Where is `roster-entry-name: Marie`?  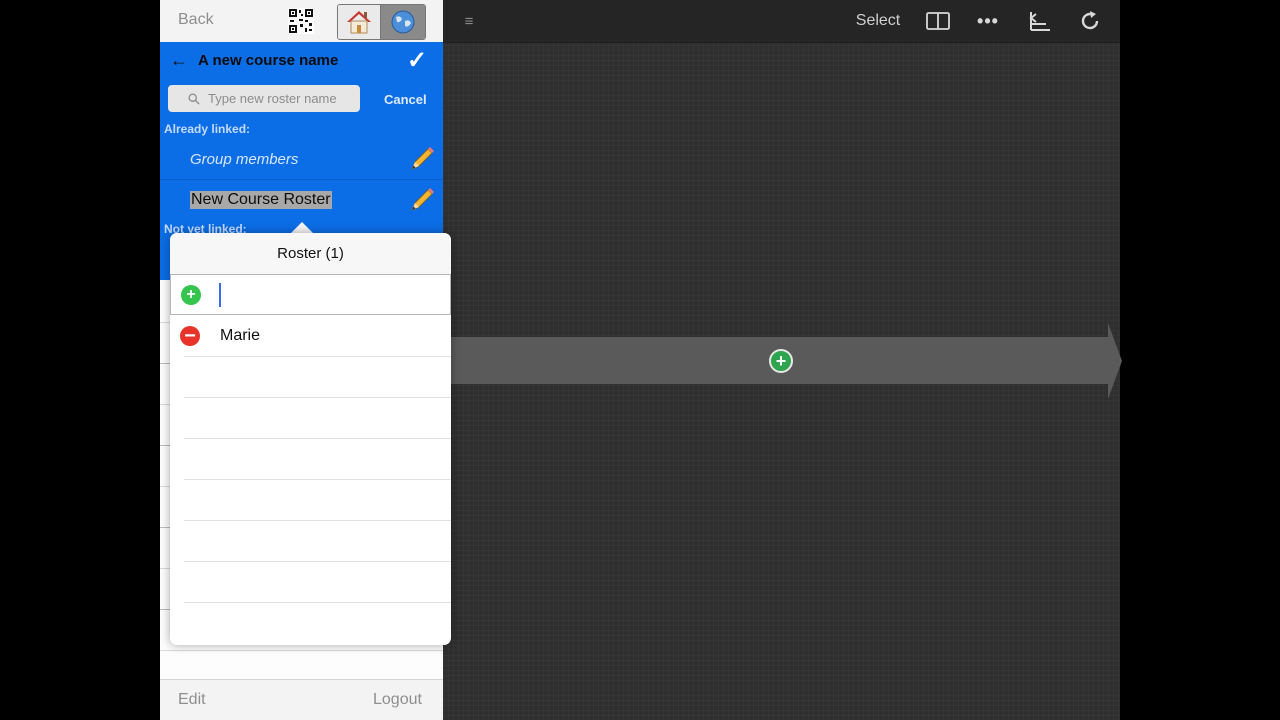
roster-entry-name: Marie is located at coordinates (240, 335).